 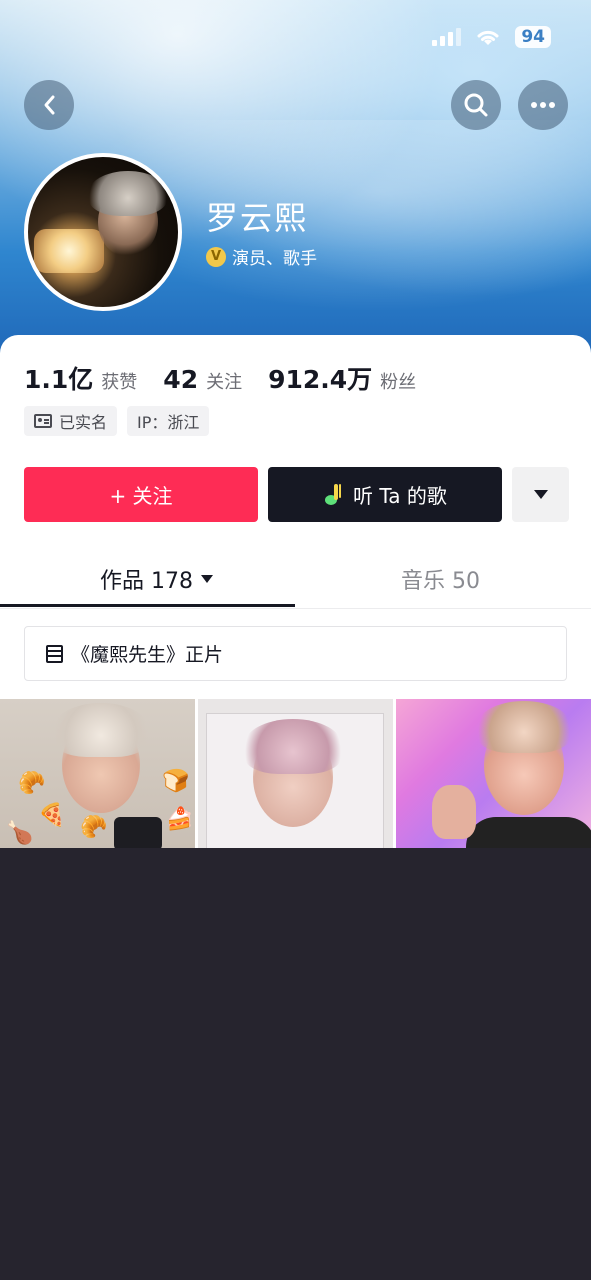 I want to click on verified-badge-icon: V, so click(x=216, y=256).